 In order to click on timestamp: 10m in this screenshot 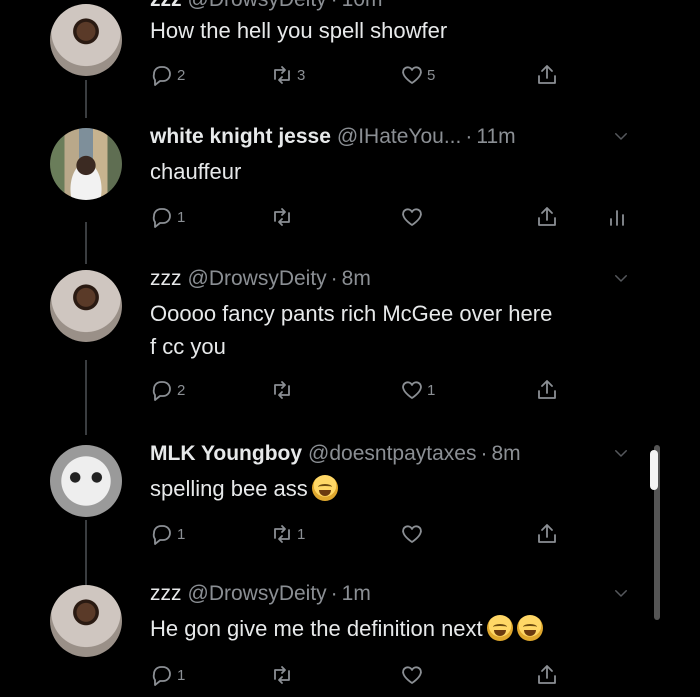, I will do `click(362, 6)`.